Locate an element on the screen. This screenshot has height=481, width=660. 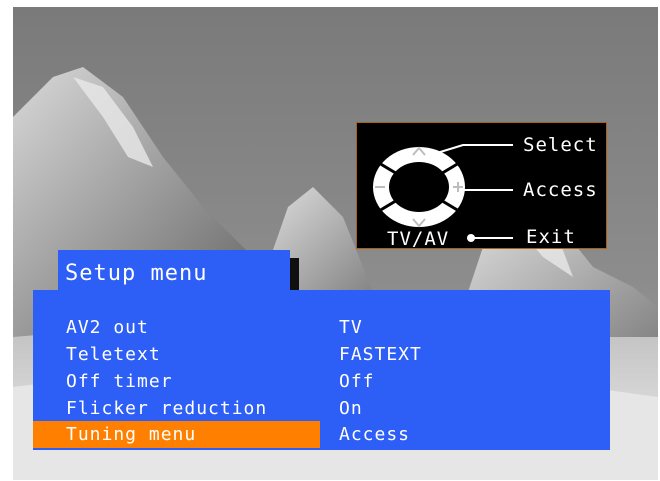
menu-item-label-cell: Tuning menu is located at coordinates (176, 434).